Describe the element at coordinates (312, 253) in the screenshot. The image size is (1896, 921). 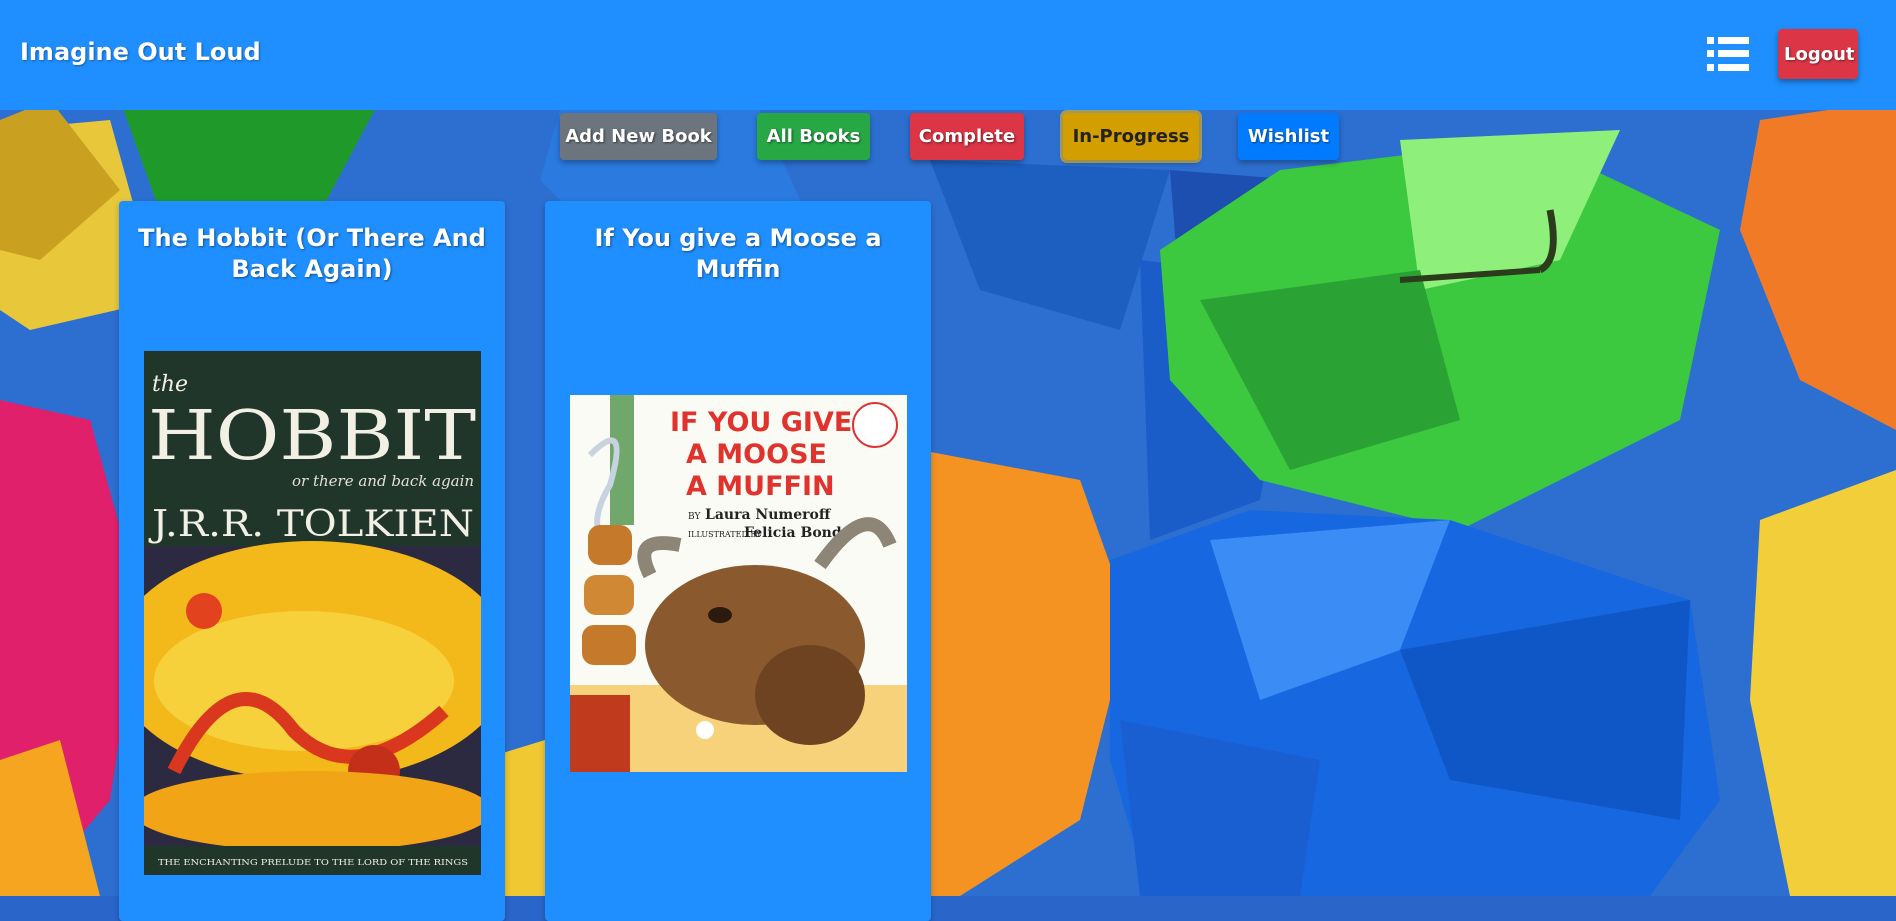
I see `book-title: The Hobbit (Or There And Back Again)` at that location.